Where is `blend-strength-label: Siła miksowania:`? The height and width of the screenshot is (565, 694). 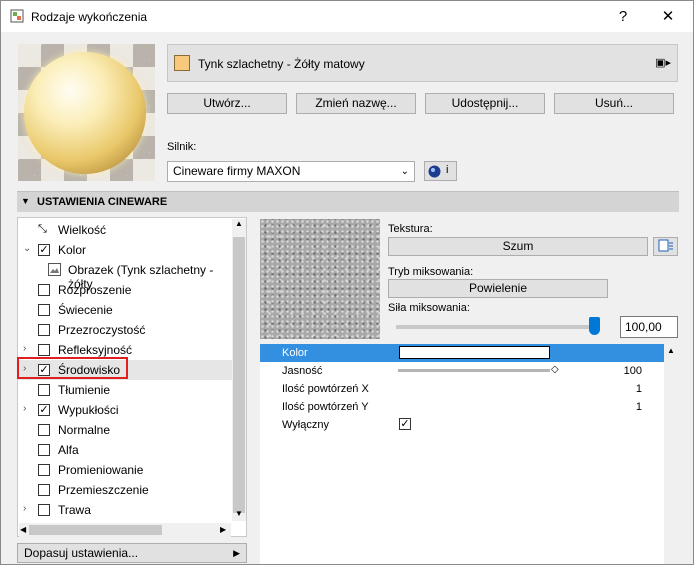 blend-strength-label: Siła miksowania: is located at coordinates (429, 308).